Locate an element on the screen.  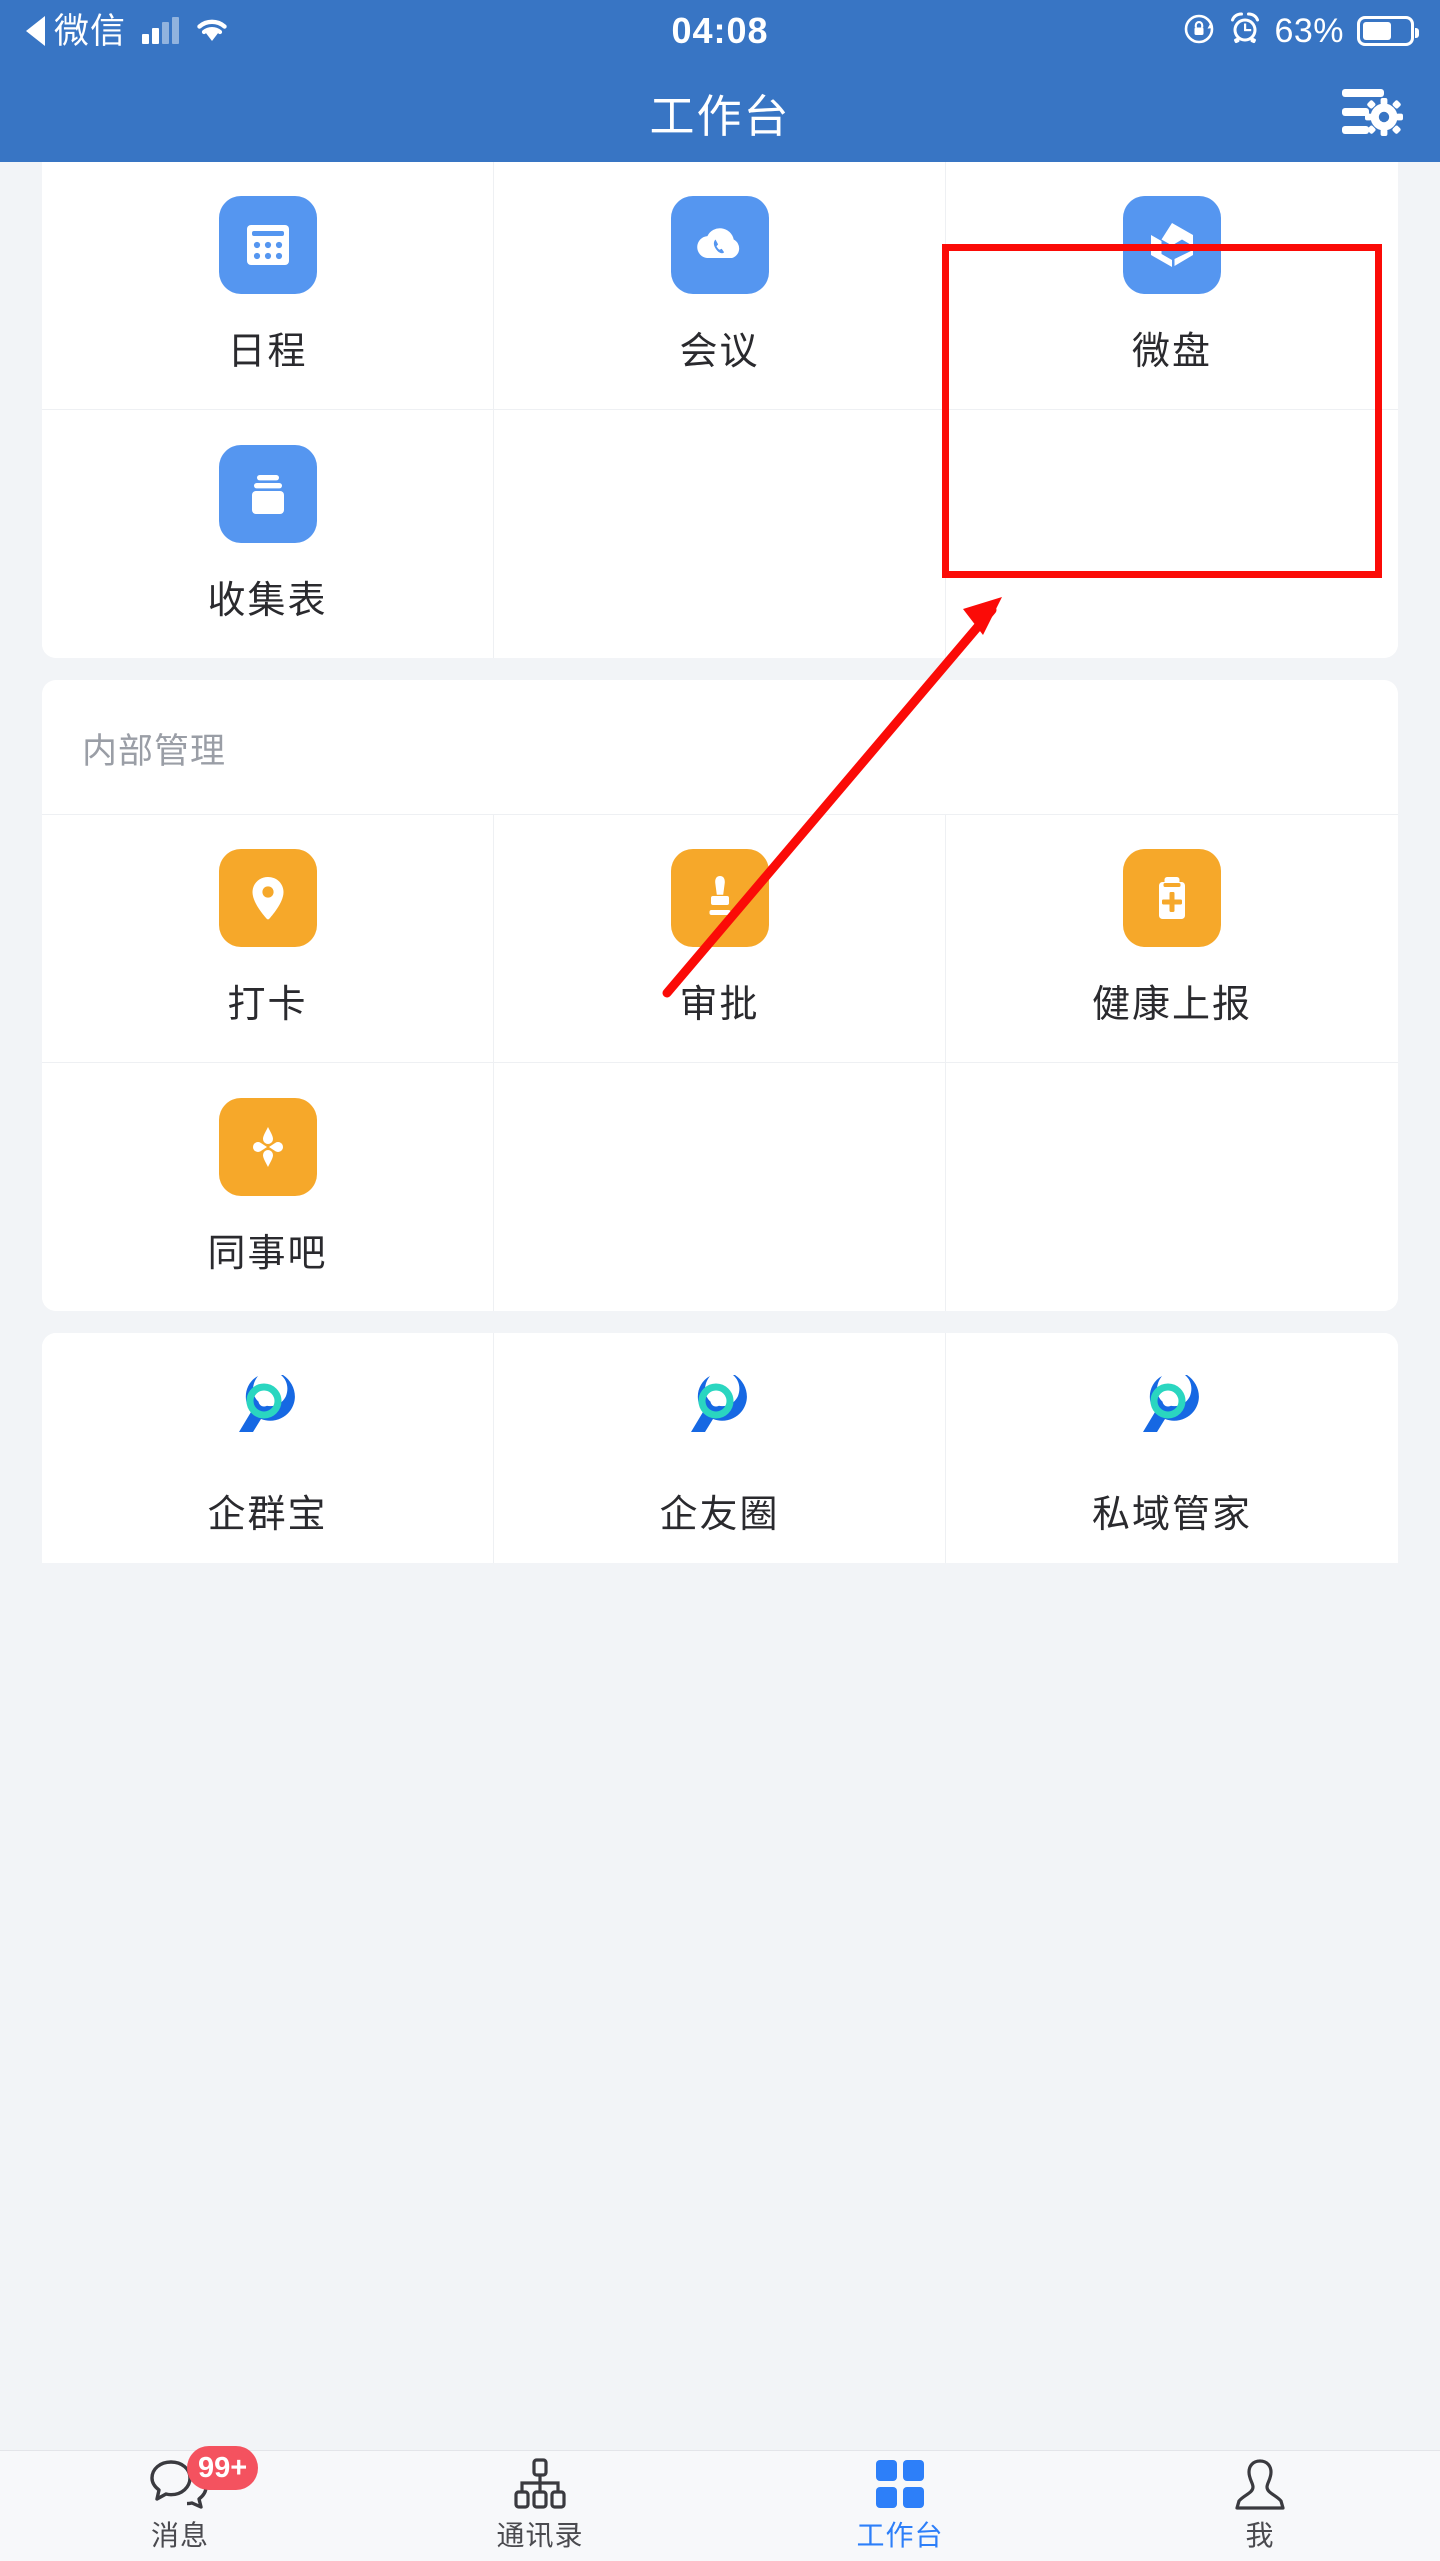
app-label: 收集表 is located at coordinates (267, 600).